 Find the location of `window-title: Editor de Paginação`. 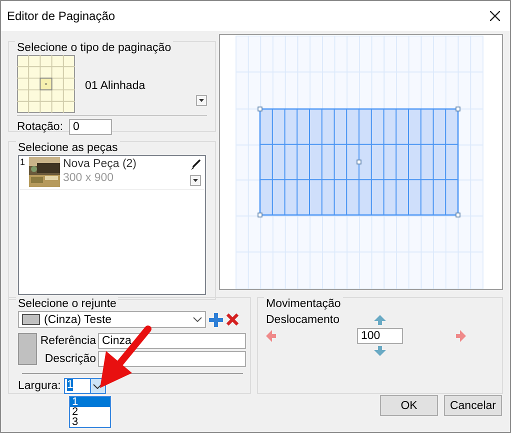

window-title: Editor de Paginação is located at coordinates (61, 16).